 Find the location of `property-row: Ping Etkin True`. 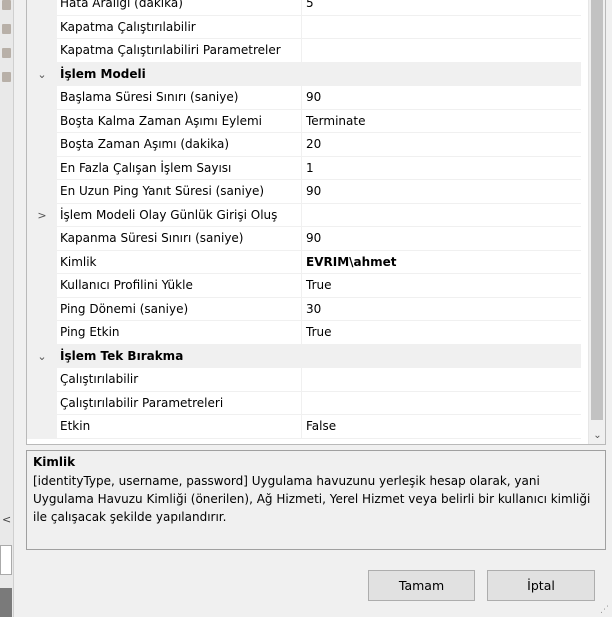

property-row: Ping Etkin True is located at coordinates (304, 333).